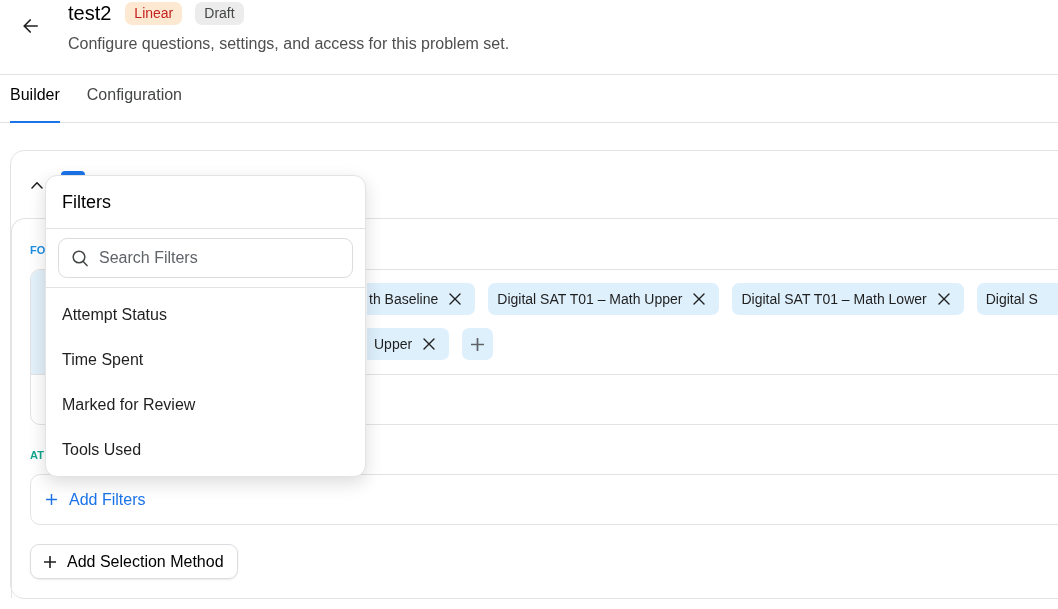 The image size is (1058, 609). I want to click on filter-chip: th Baseline, so click(421, 299).